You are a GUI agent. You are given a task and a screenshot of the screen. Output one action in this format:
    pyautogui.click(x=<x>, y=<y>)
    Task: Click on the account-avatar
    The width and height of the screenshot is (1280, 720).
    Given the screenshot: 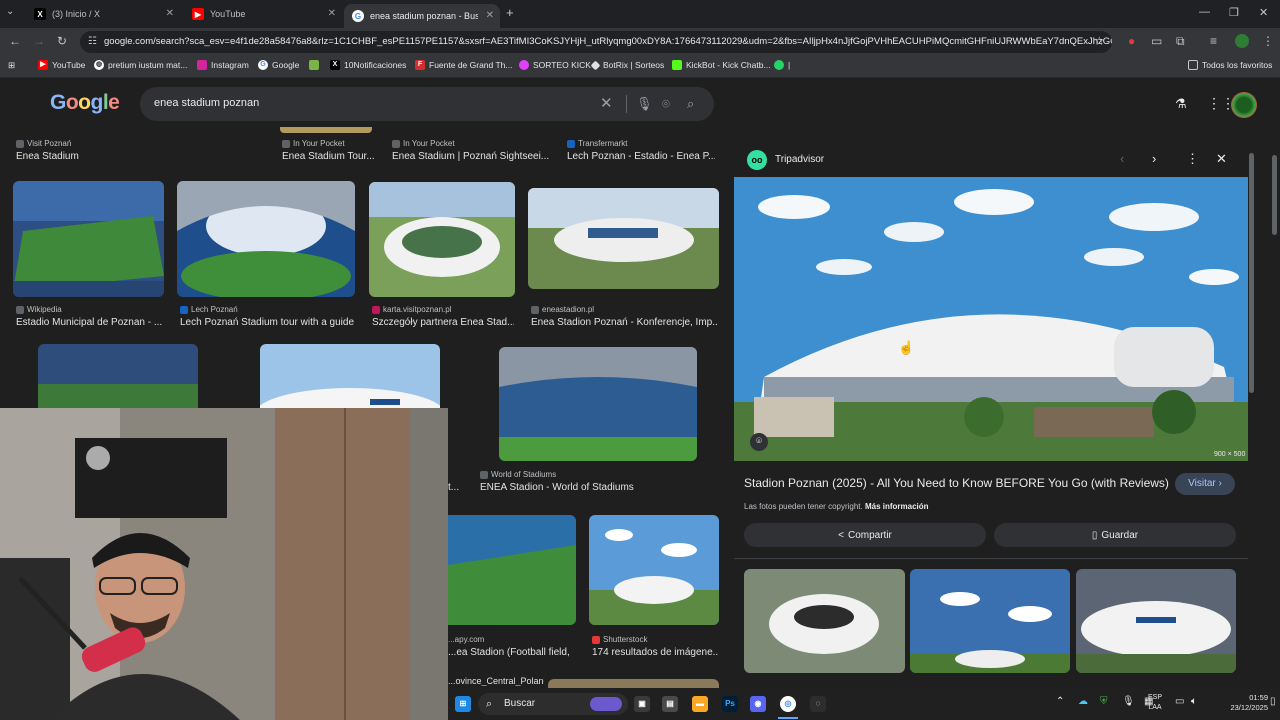 What is the action you would take?
    pyautogui.click(x=1244, y=105)
    